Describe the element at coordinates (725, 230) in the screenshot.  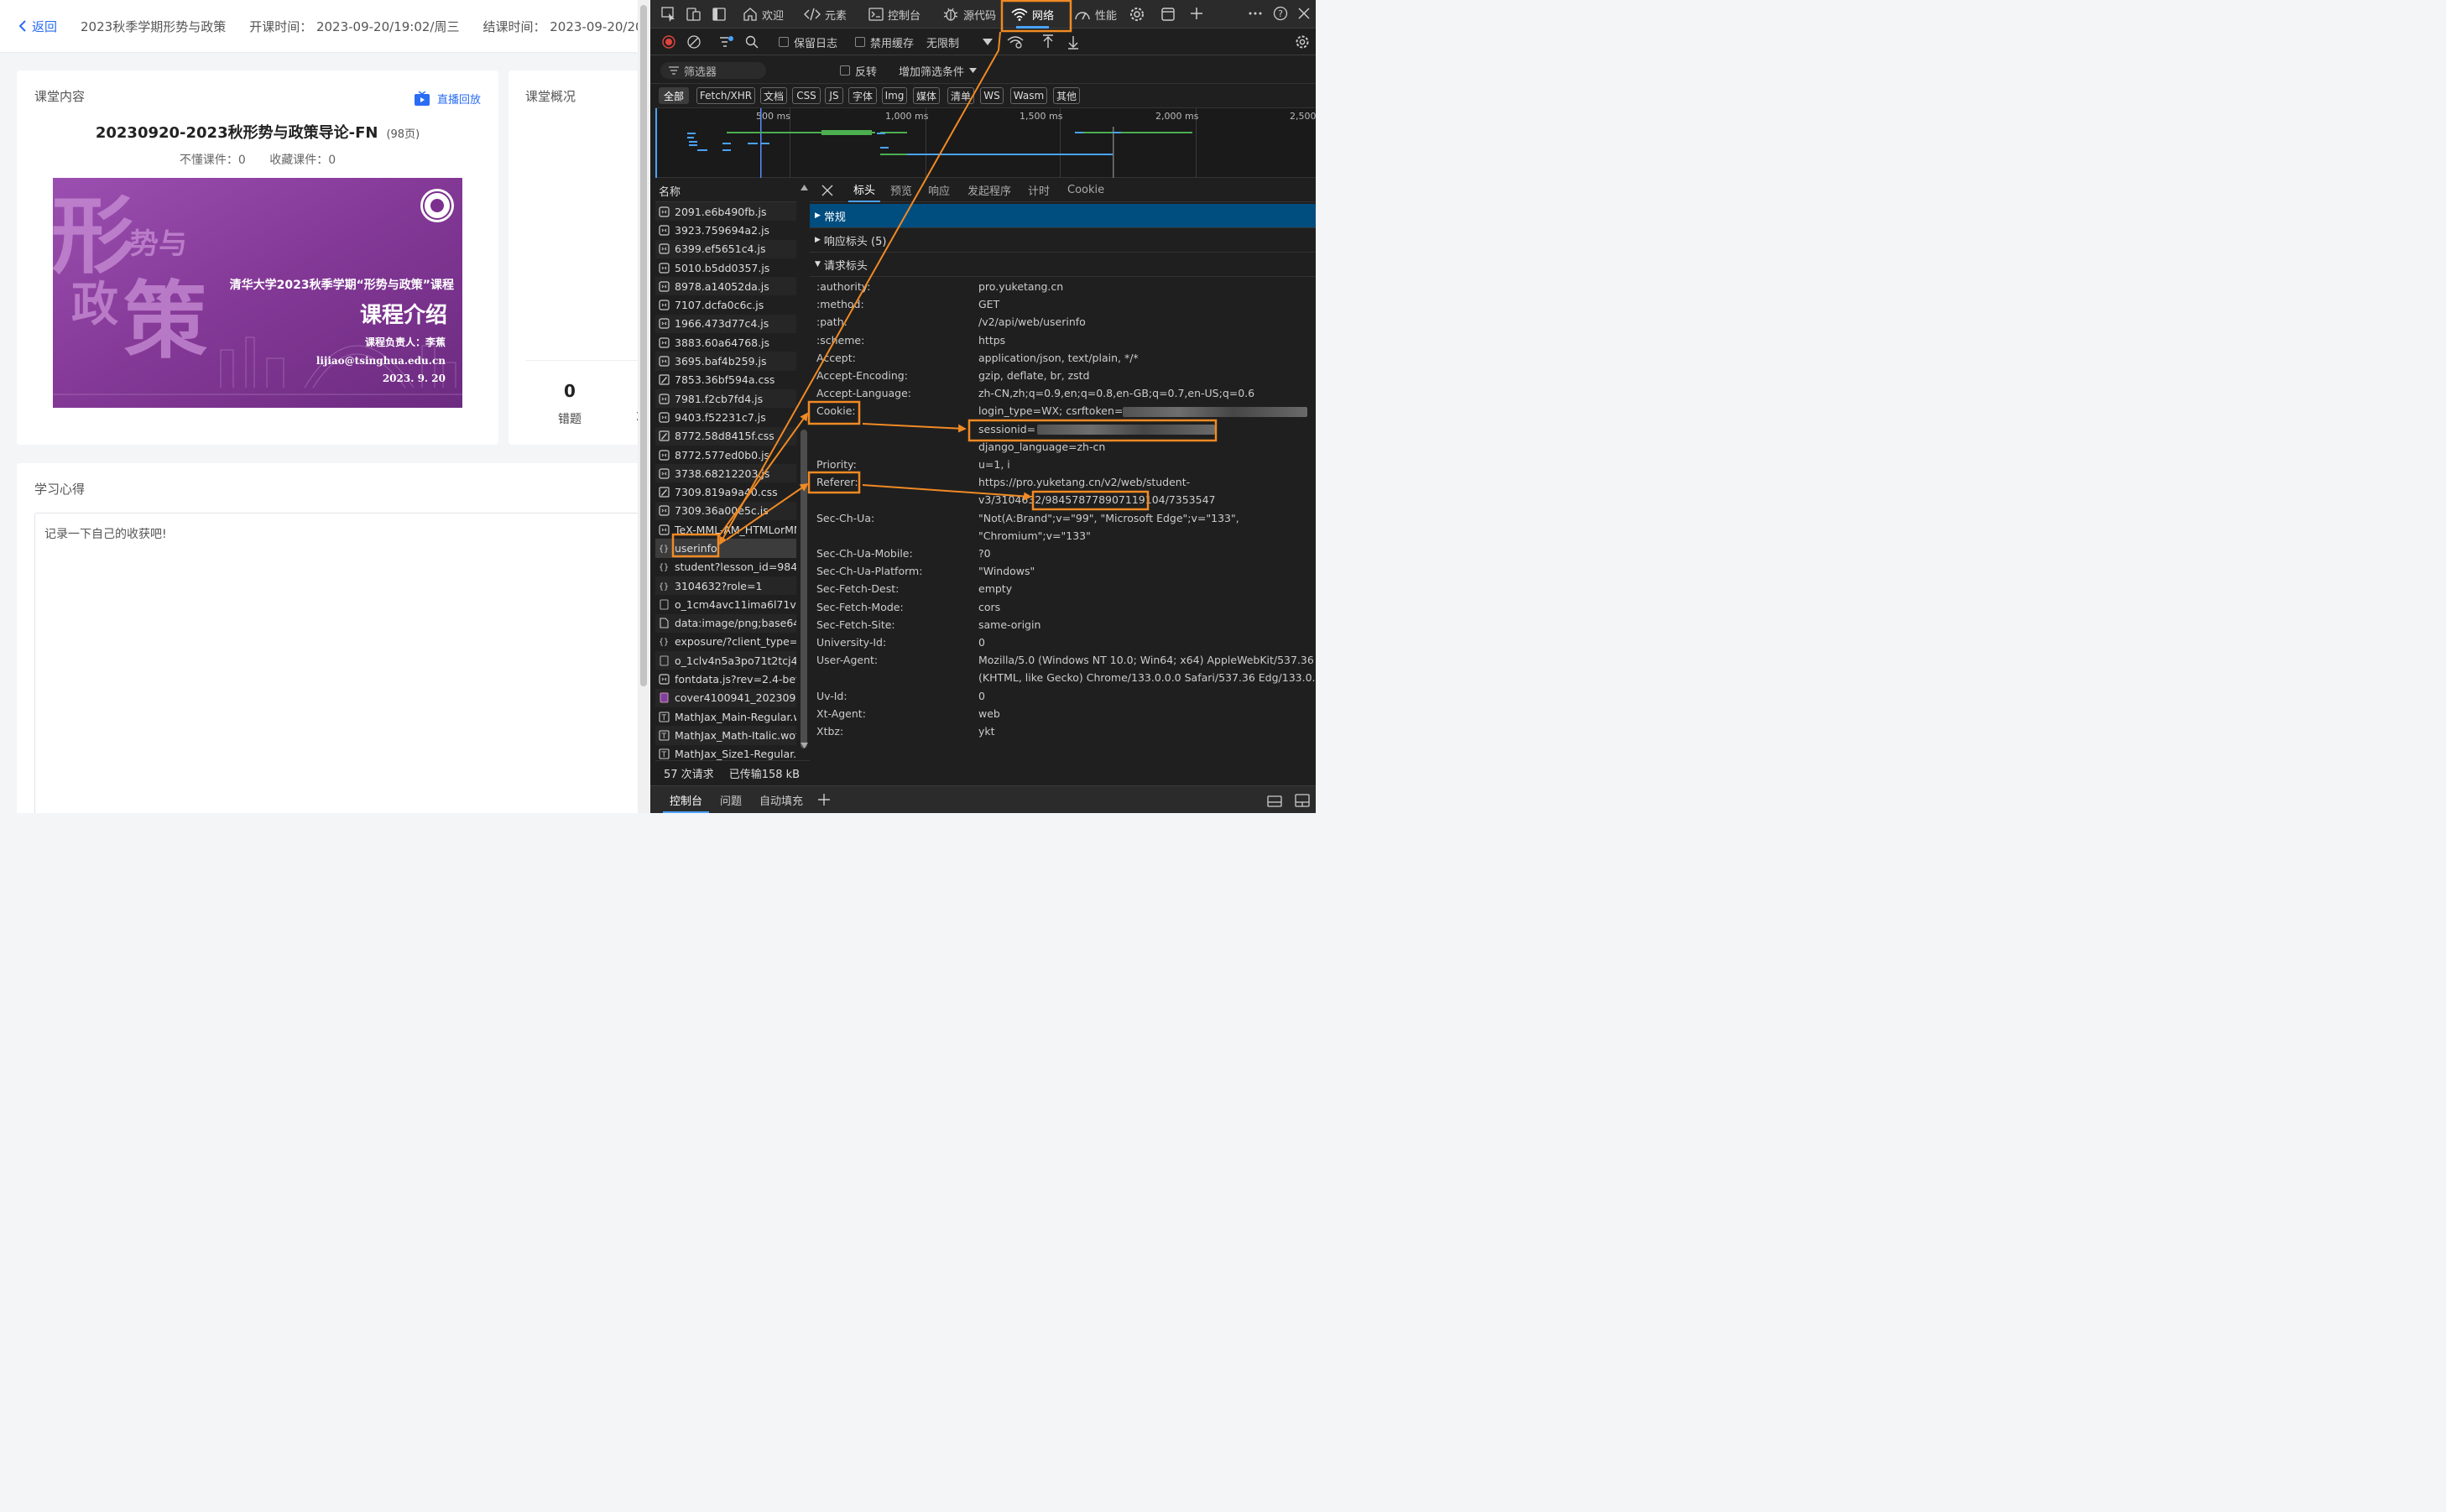
I see `request-row: 3923.759694a2.js` at that location.